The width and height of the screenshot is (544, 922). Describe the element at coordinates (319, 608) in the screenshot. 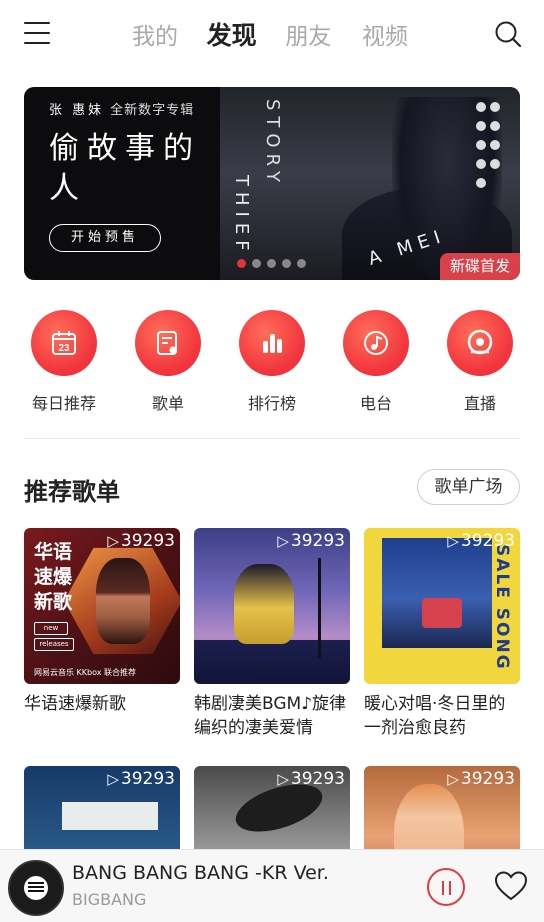

I see `cover-lamp` at that location.